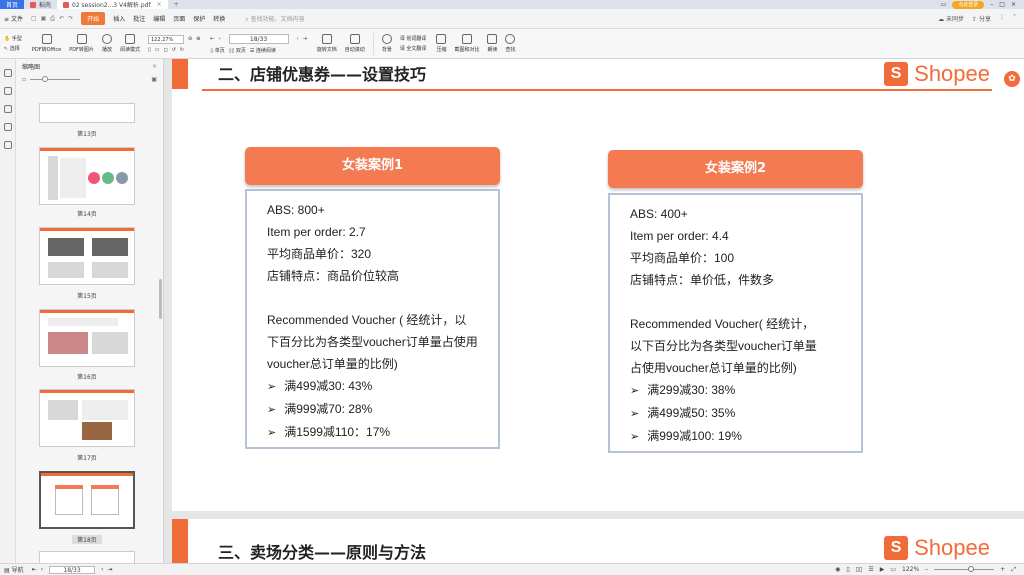 The width and height of the screenshot is (1024, 575). What do you see at coordinates (7, 145) in the screenshot?
I see `signature-icon` at bounding box center [7, 145].